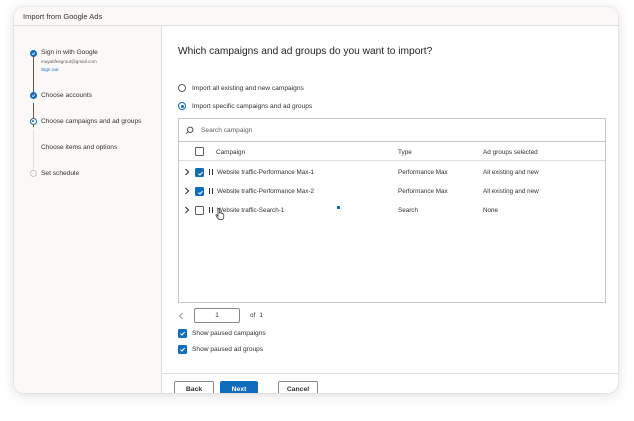 This screenshot has width=634, height=421. I want to click on chevron-left-icon, so click(181, 316).